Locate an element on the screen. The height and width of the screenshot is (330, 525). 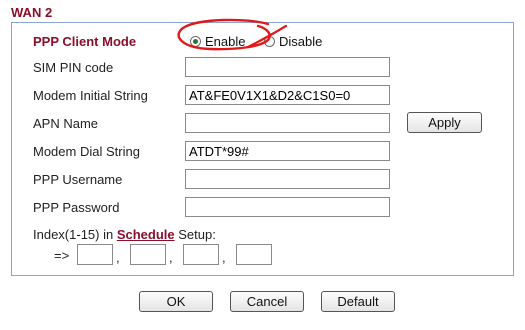
ok-button: OK is located at coordinates (176, 301).